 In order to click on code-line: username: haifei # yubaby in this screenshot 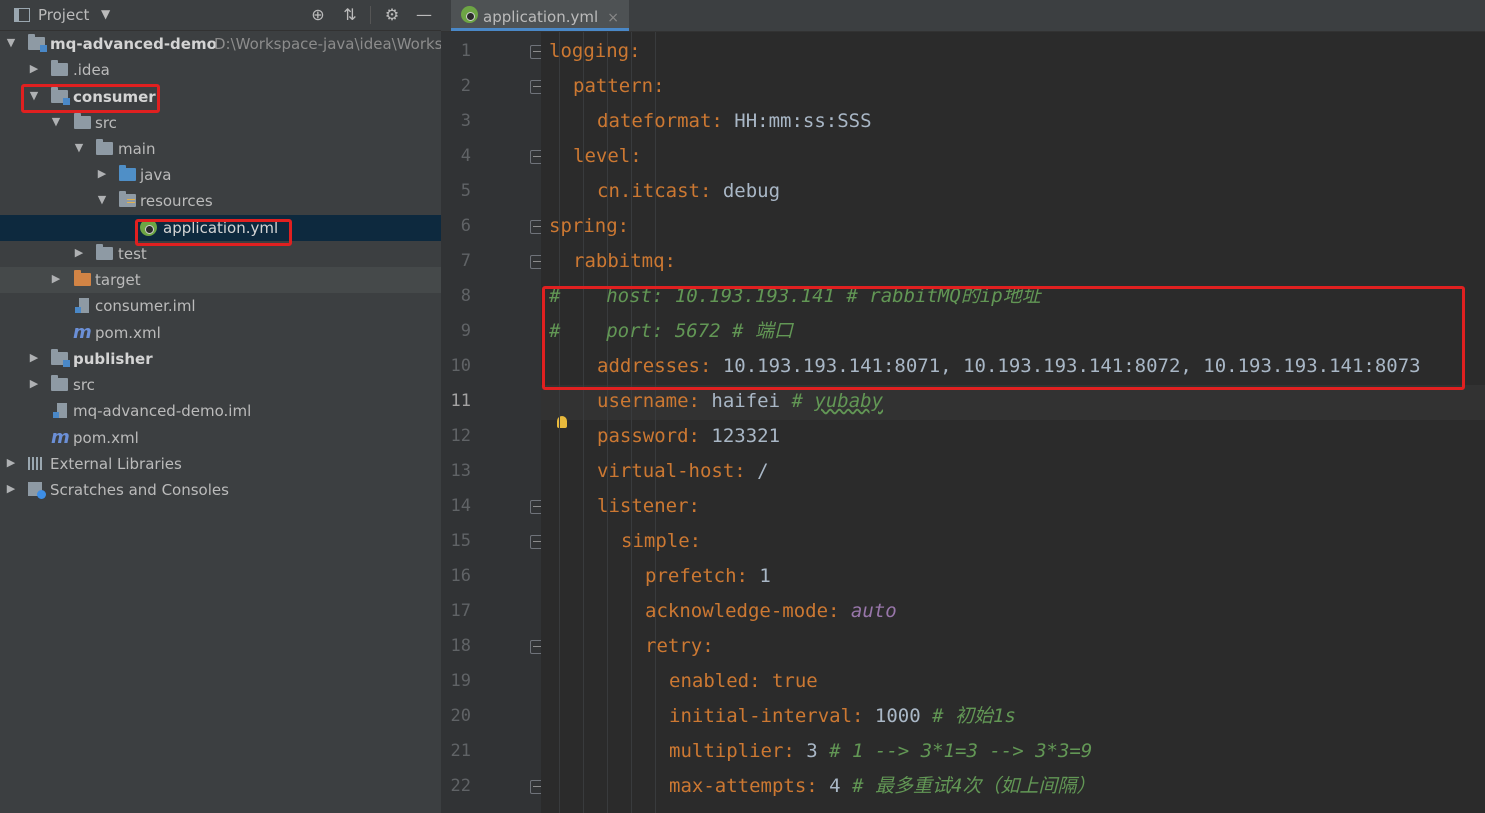, I will do `click(740, 401)`.